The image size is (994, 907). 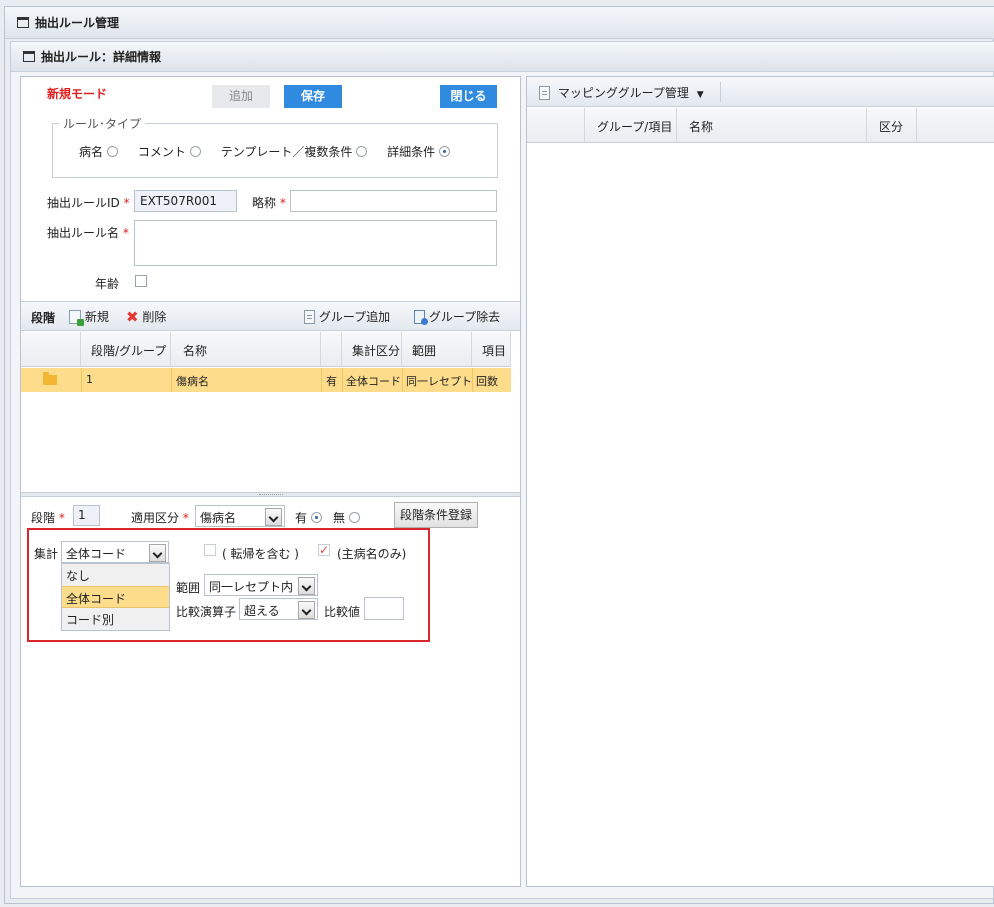 What do you see at coordinates (372, 380) in the screenshot?
I see `row-agg: 全体コード` at bounding box center [372, 380].